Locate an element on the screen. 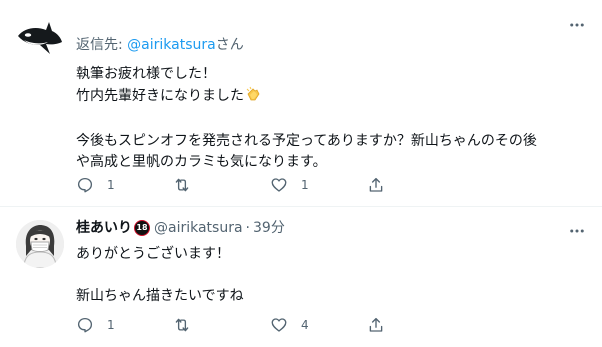  orca-avatar is located at coordinates (40, 38).